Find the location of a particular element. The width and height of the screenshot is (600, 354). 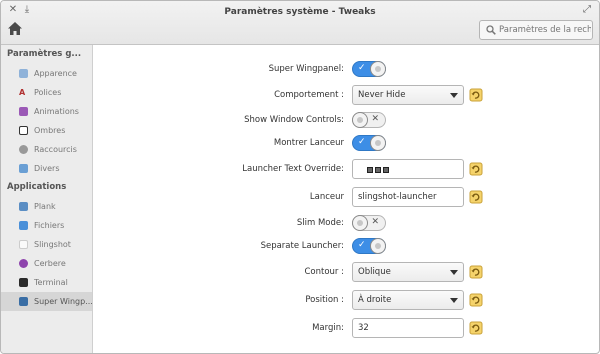

sidebar-item-divers: Divers is located at coordinates (46, 168).